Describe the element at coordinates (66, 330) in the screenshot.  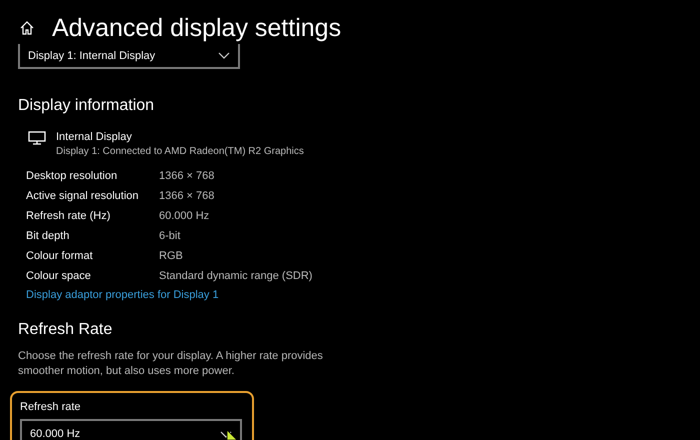
I see `section-heading: Refresh Rate` at that location.